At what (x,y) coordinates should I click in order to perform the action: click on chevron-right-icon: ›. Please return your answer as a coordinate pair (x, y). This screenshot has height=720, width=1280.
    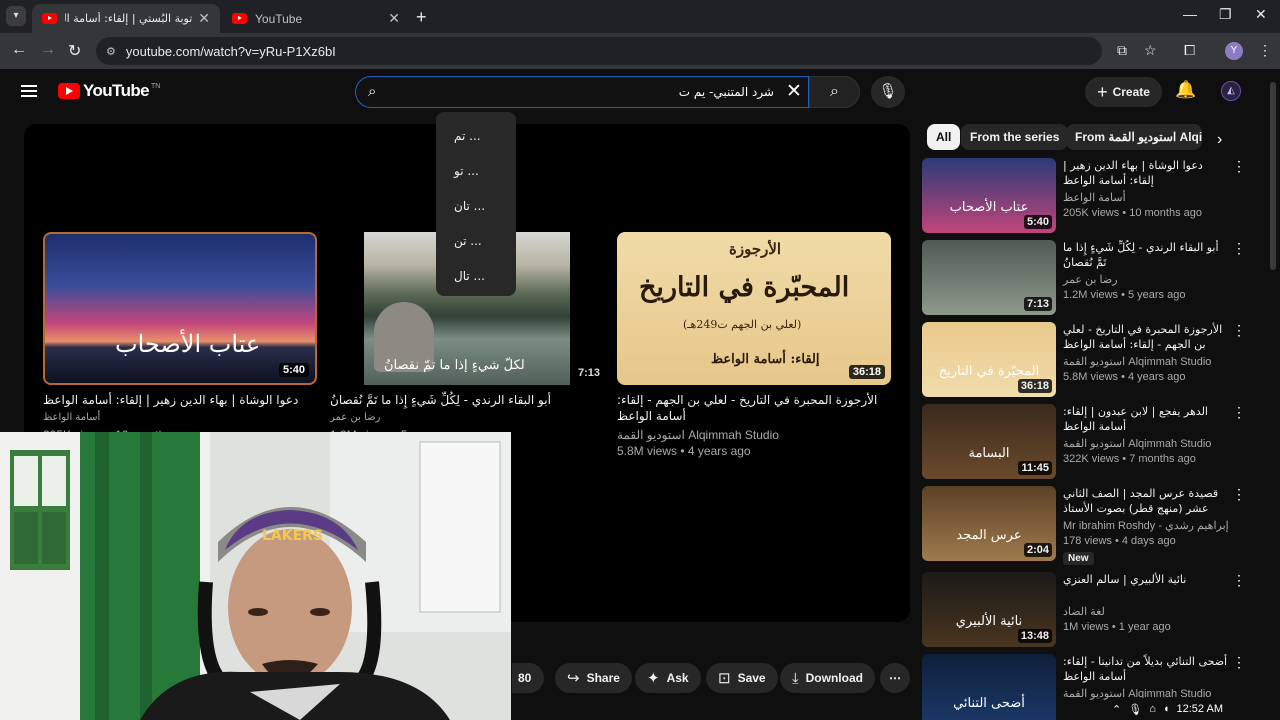
    Looking at the image, I should click on (1219, 140).